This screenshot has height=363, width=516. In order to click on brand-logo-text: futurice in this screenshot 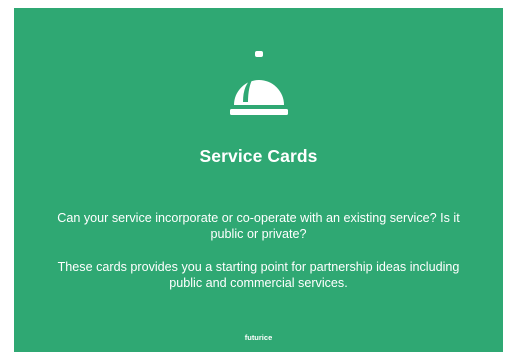, I will do `click(258, 337)`.